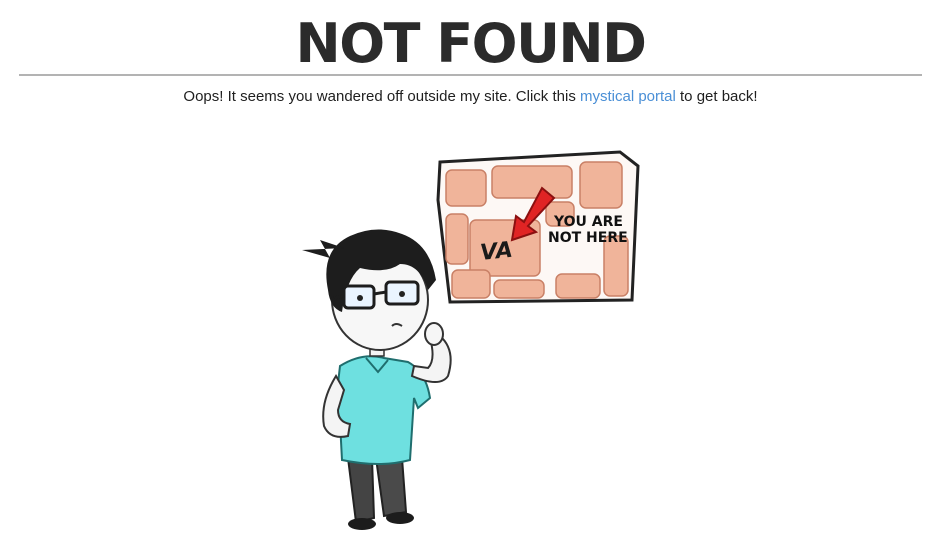 The image size is (941, 538). Describe the element at coordinates (496, 252) in the screenshot. I see `map-logo: VA` at that location.